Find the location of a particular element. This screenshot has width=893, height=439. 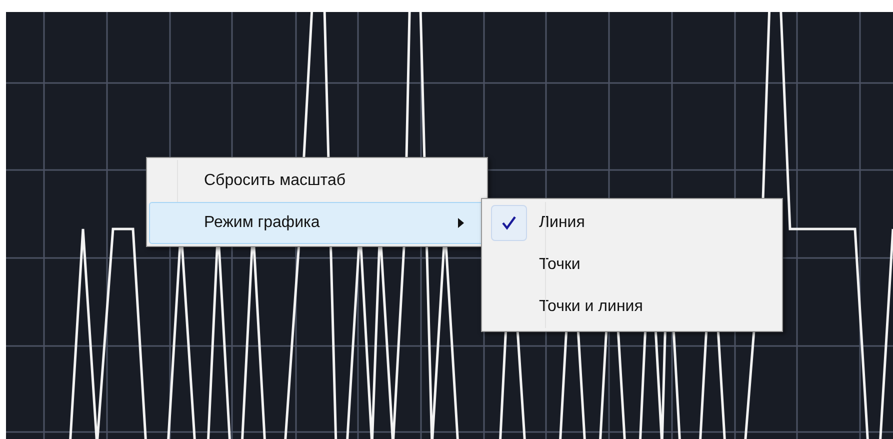

menu-item: Точки is located at coordinates (632, 265).